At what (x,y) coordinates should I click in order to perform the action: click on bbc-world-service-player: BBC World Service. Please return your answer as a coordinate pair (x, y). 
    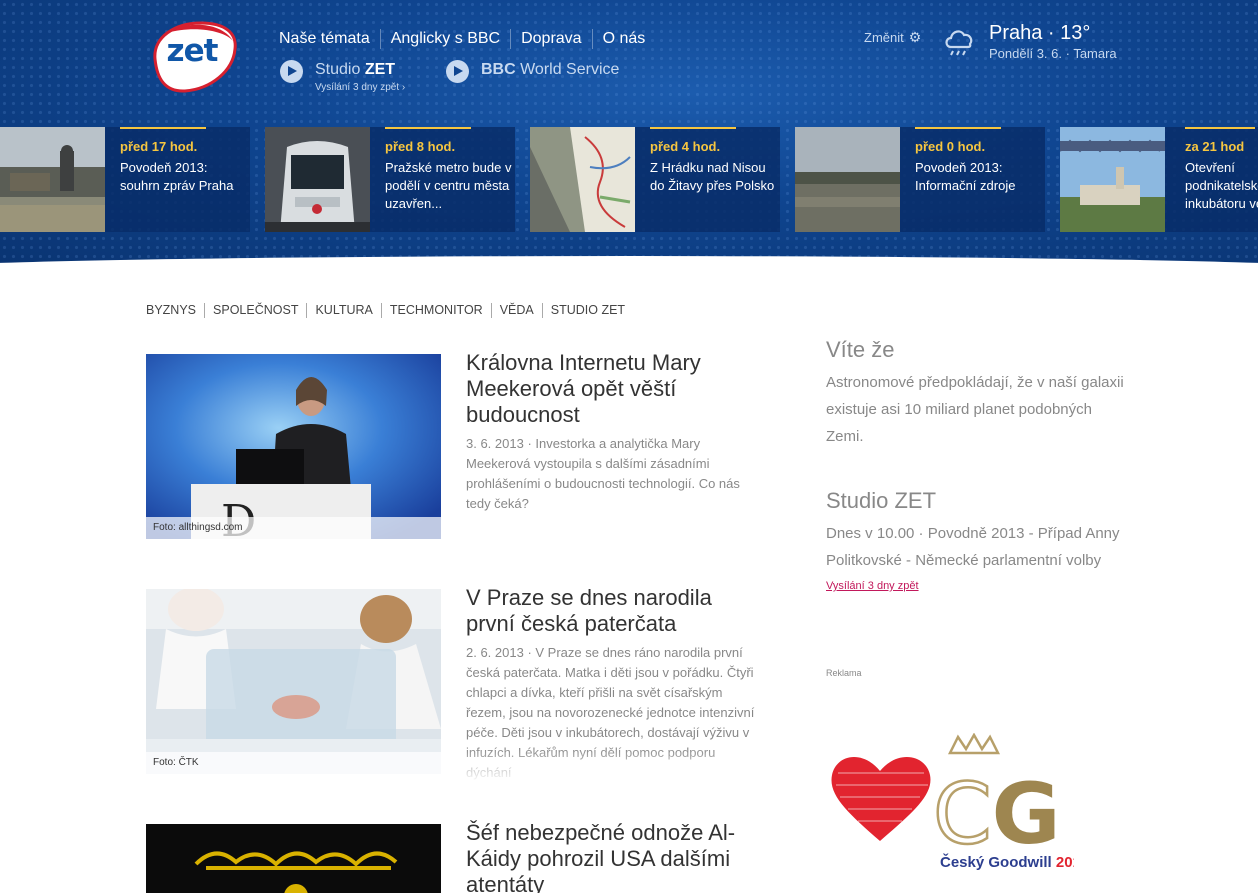
    Looking at the image, I should click on (532, 71).